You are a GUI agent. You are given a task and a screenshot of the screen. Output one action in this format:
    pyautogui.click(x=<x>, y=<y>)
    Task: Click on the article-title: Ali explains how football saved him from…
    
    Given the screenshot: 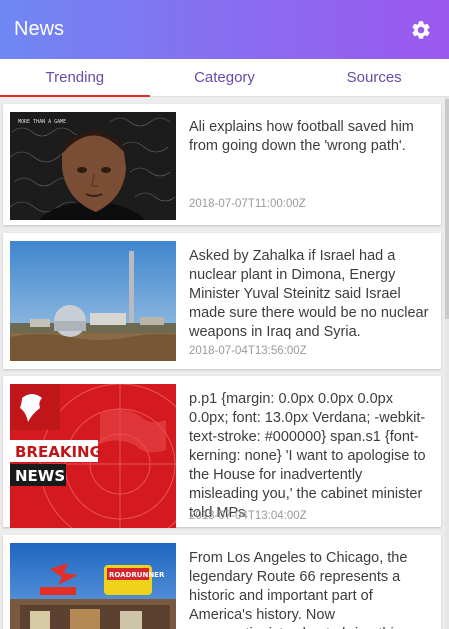 What is the action you would take?
    pyautogui.click(x=301, y=136)
    